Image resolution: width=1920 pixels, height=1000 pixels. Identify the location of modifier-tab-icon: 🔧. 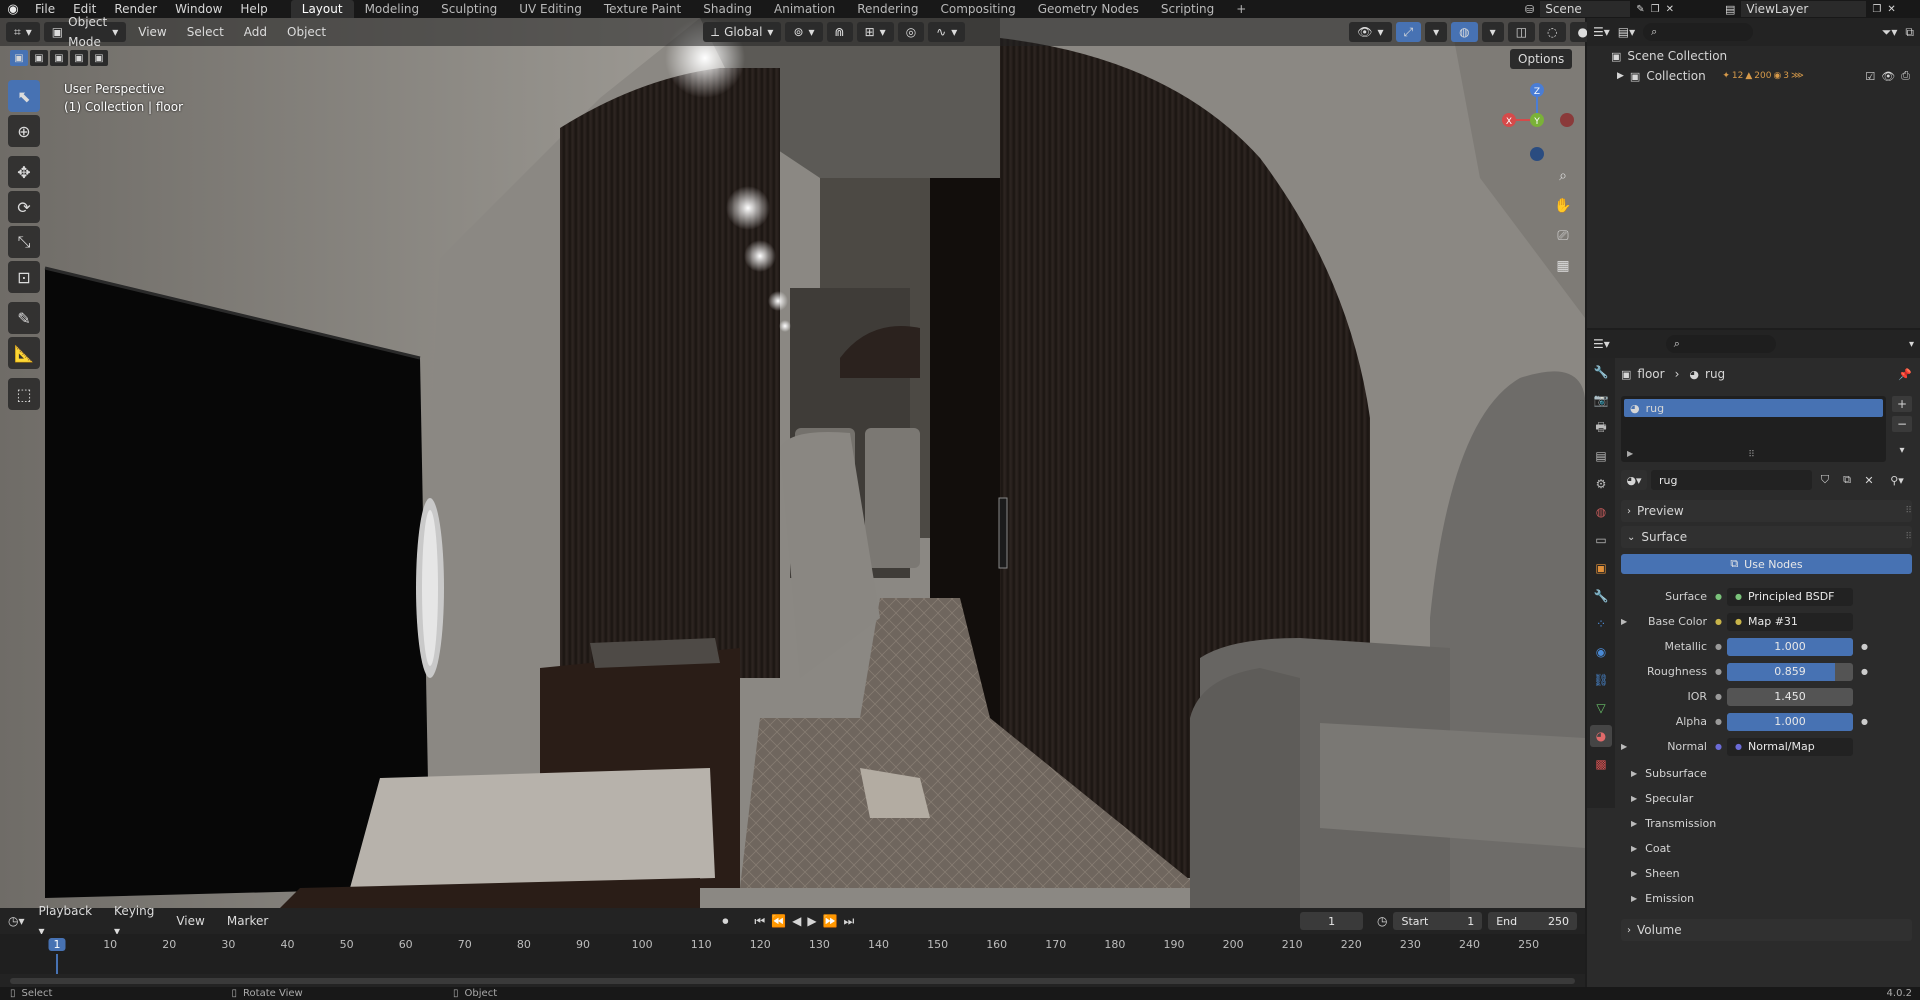
(1601, 596).